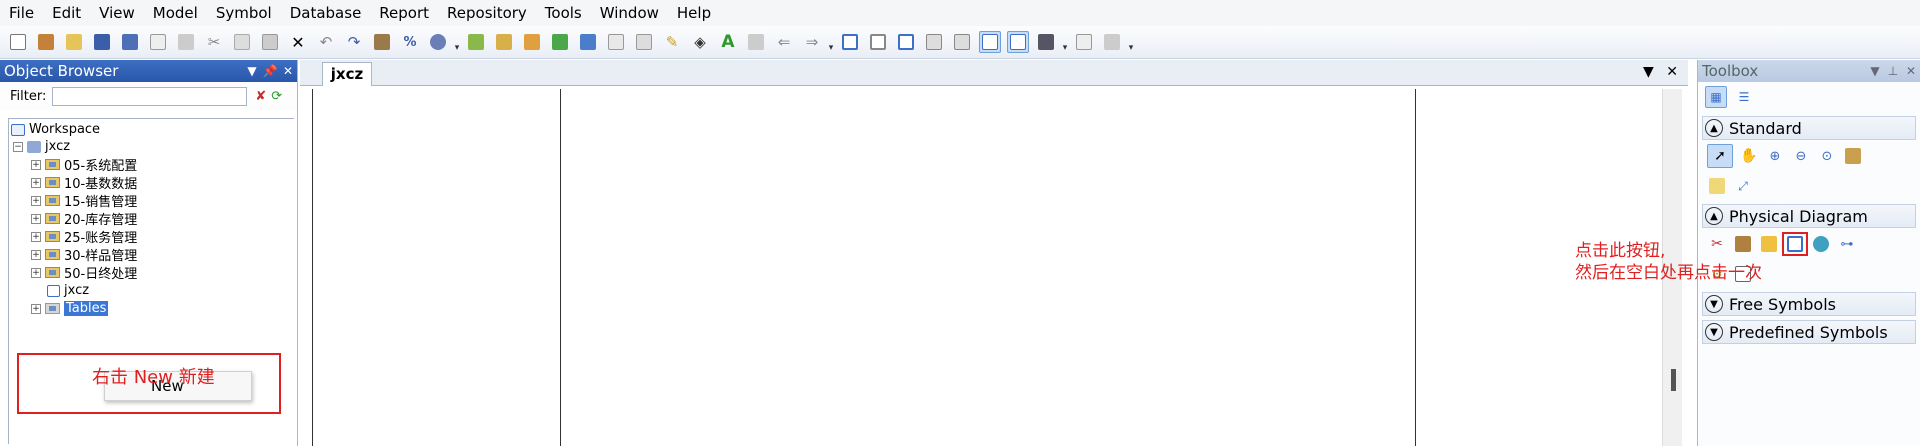 This screenshot has height=446, width=1920. Describe the element at coordinates (68, 290) in the screenshot. I see `tree-node-diagram: jxcz` at that location.